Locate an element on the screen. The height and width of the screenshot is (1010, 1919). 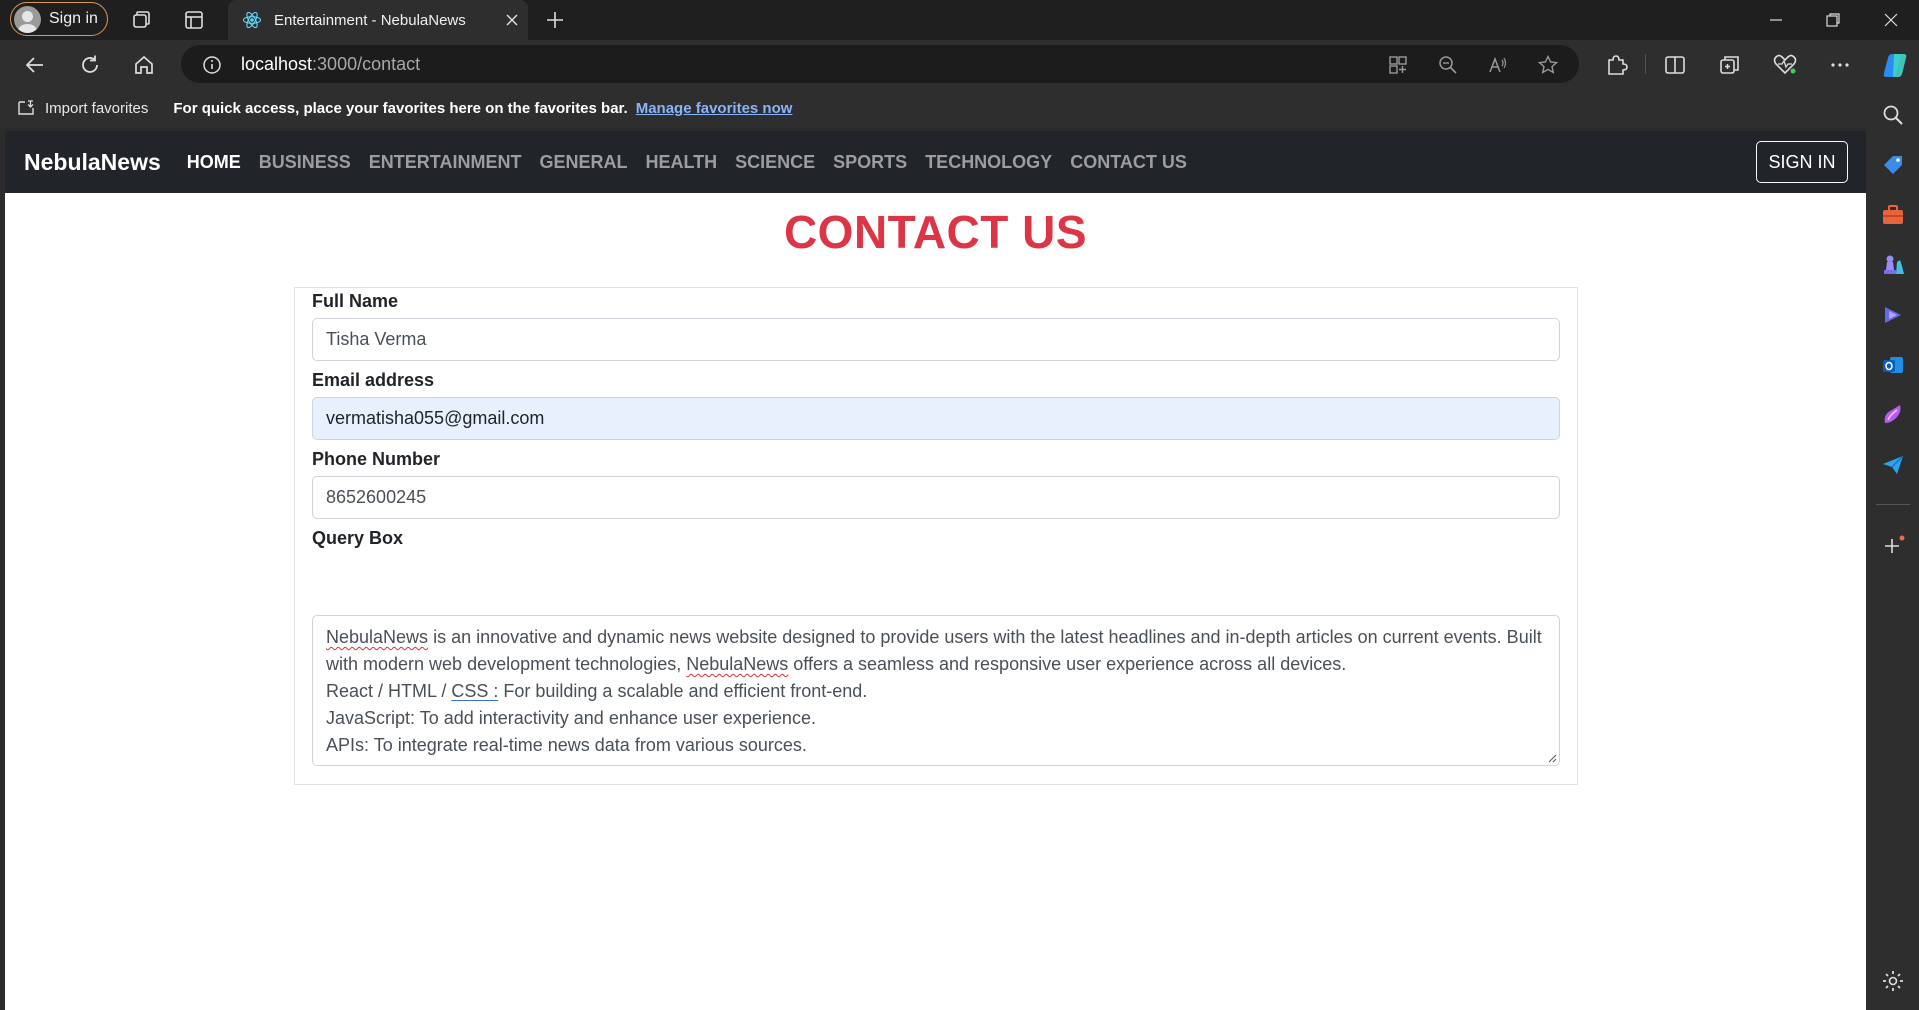
browser-signin-button: Sign in is located at coordinates (59, 19).